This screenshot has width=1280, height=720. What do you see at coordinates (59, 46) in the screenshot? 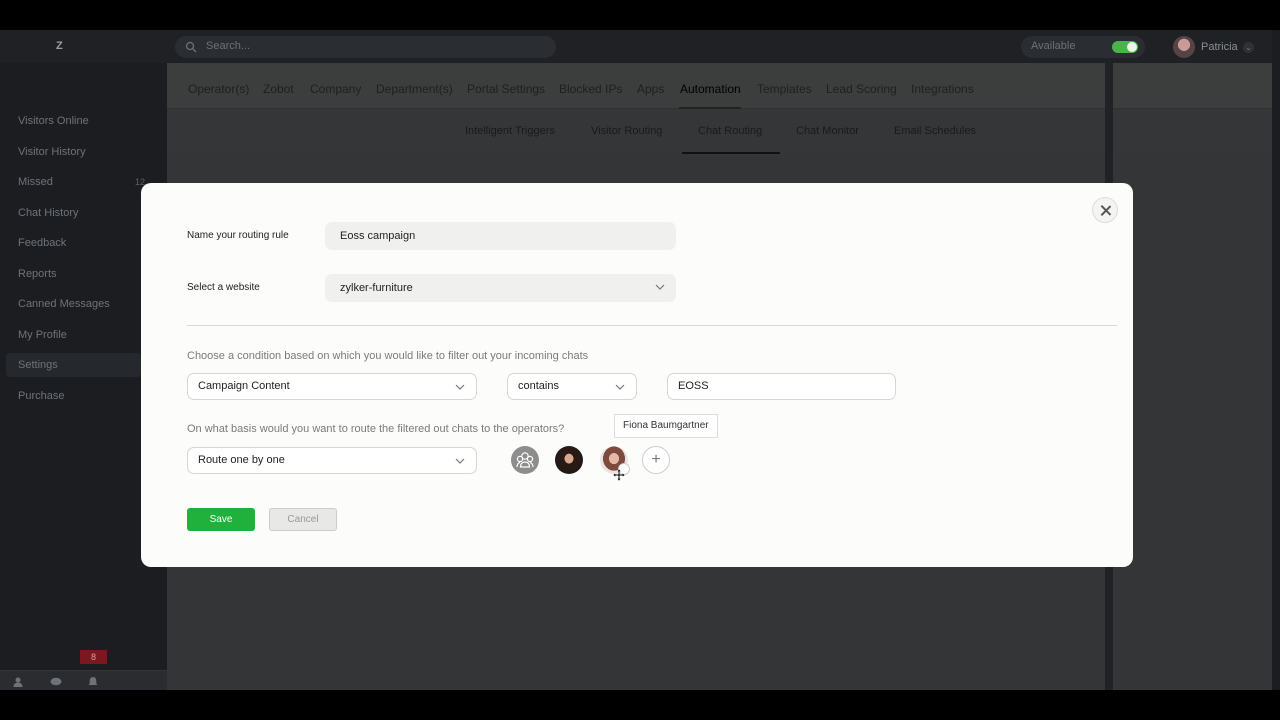
I see `app-logo: Z` at bounding box center [59, 46].